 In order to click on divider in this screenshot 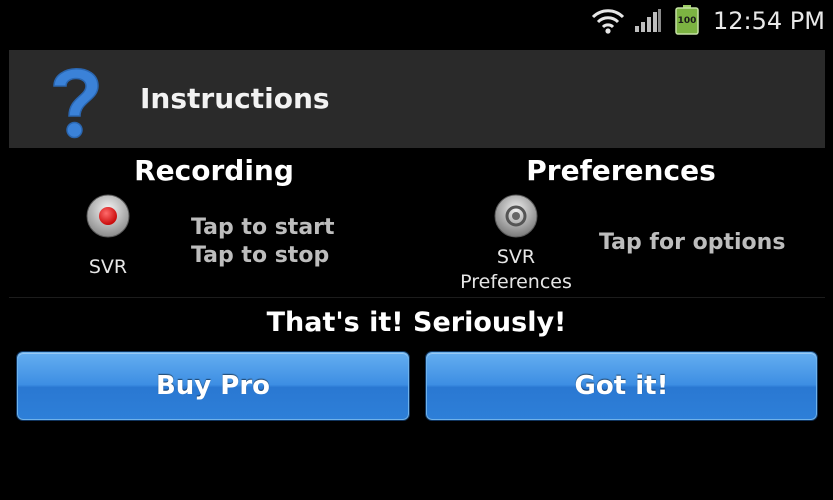, I will do `click(417, 297)`.